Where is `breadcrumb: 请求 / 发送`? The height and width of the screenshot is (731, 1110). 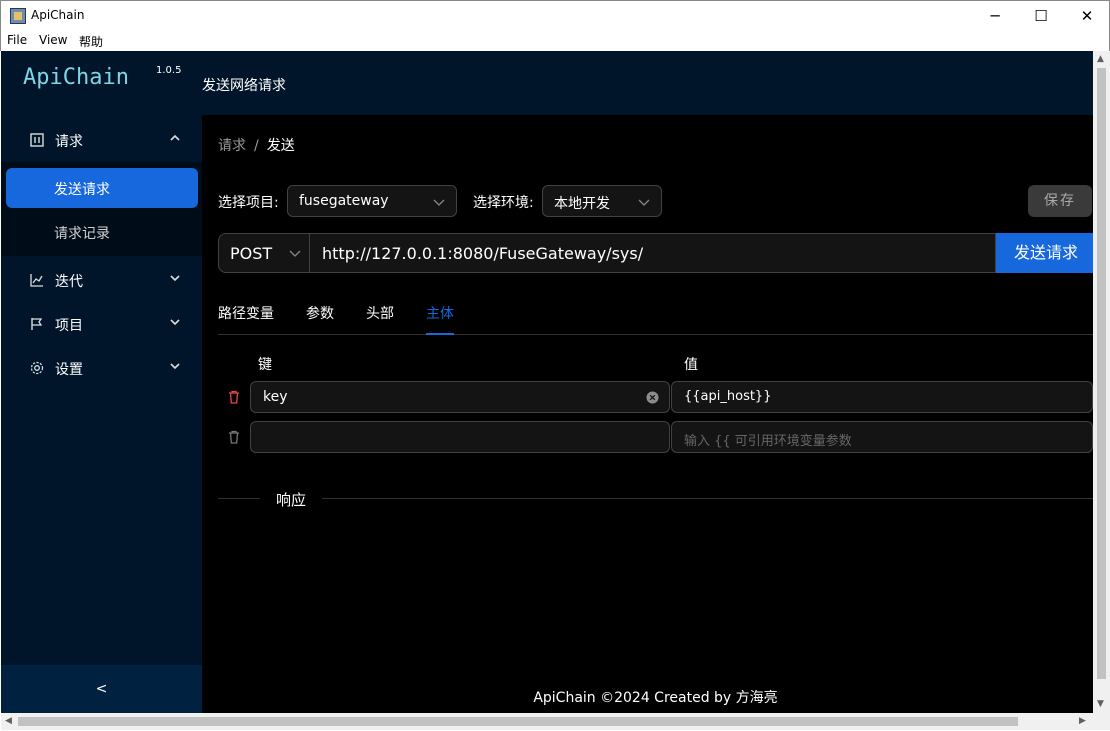
breadcrumb: 请求 / 发送 is located at coordinates (256, 145).